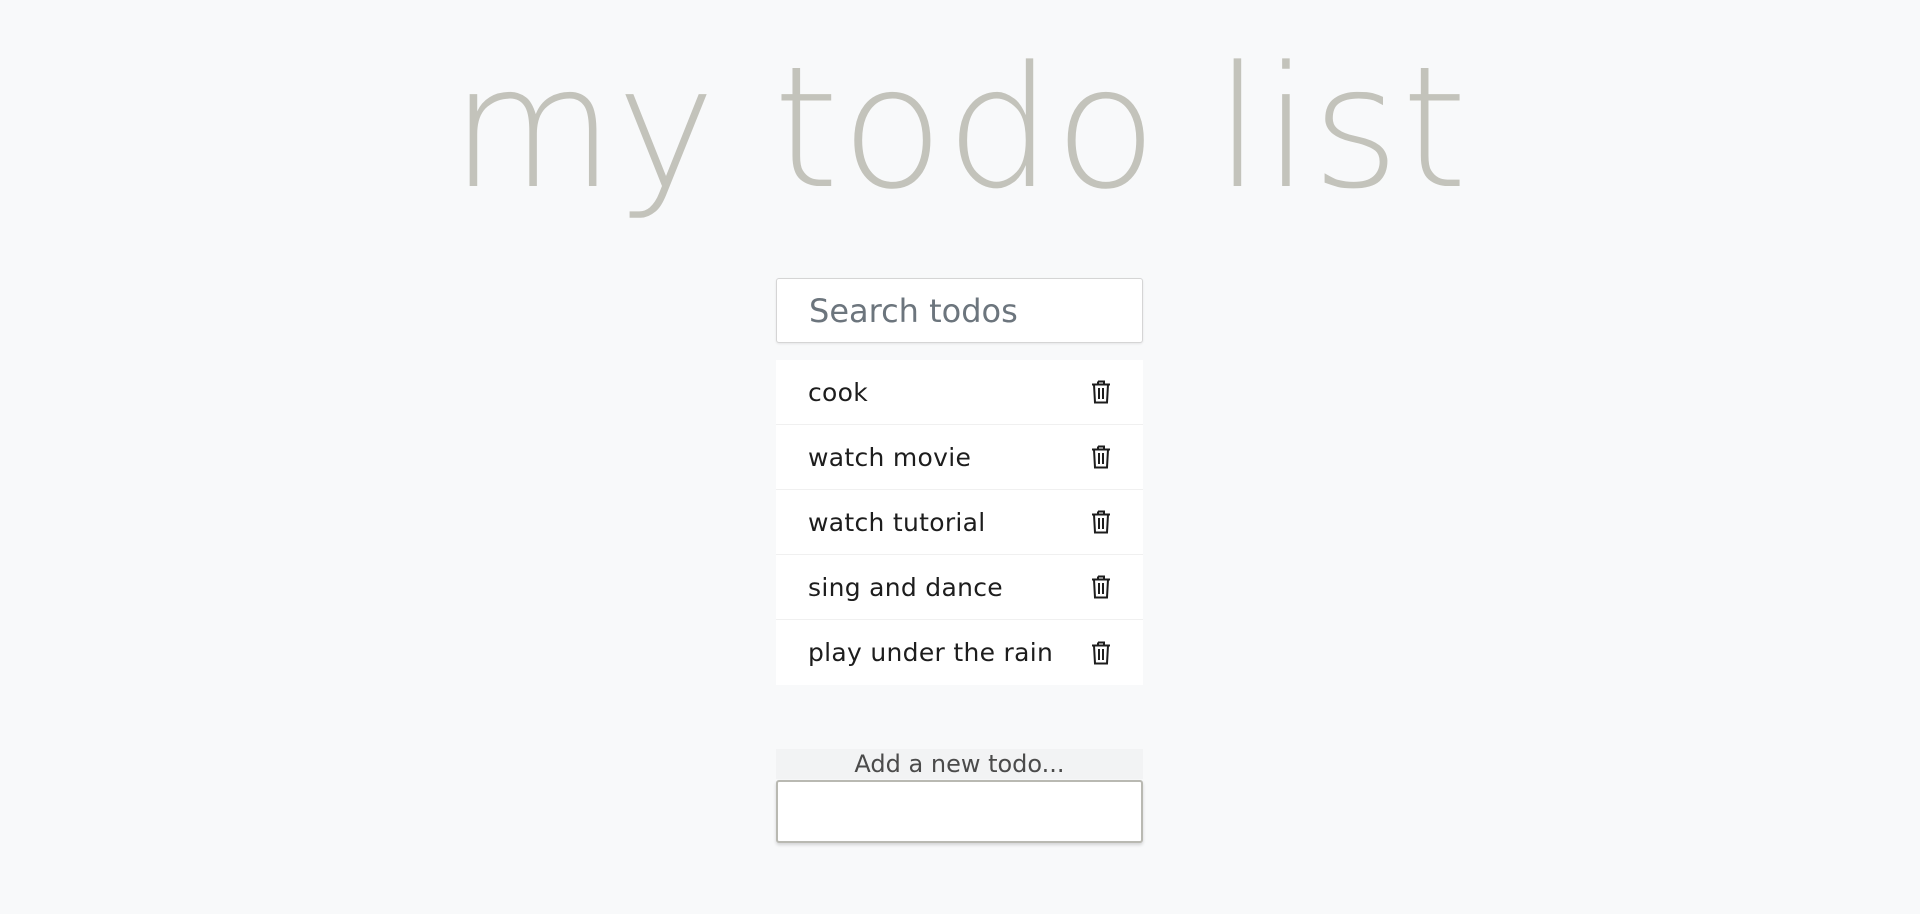 The image size is (1920, 914). Describe the element at coordinates (931, 652) in the screenshot. I see `todo-text: play under the rain` at that location.